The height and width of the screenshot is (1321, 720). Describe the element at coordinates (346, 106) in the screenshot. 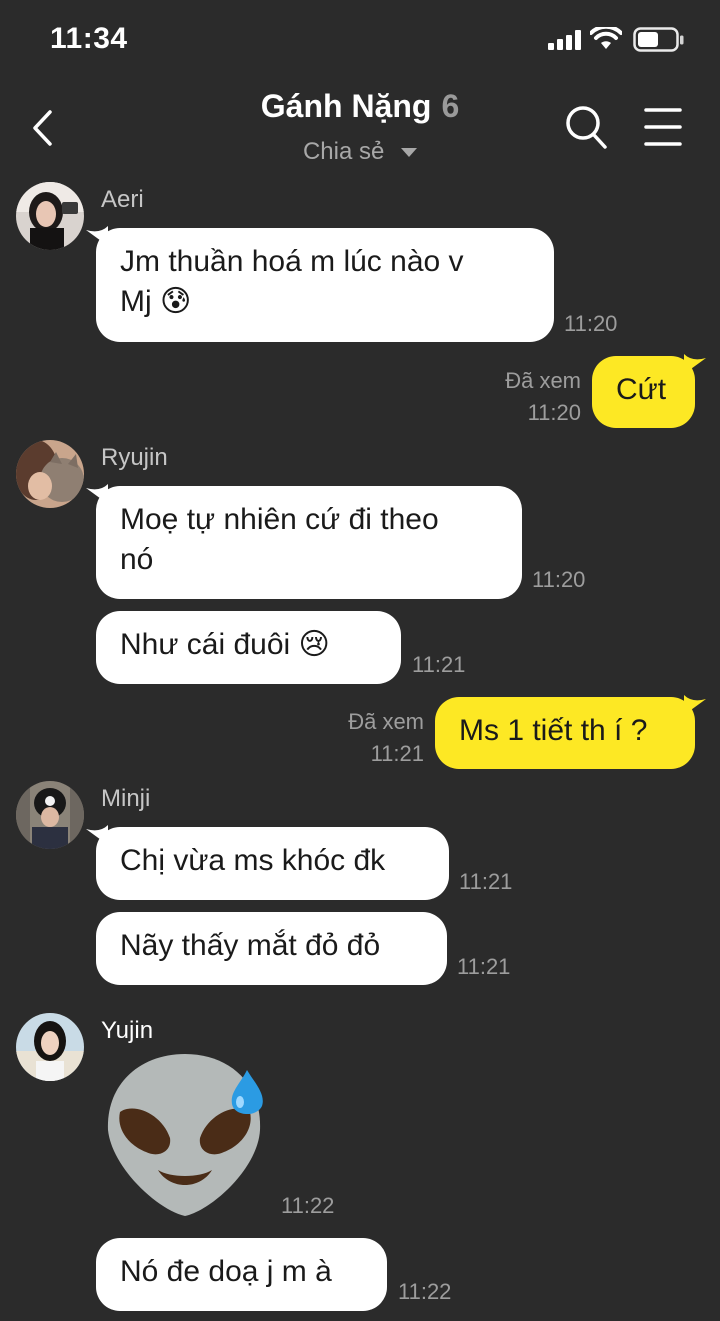

I see `chat-title: Gánh Nặng` at that location.